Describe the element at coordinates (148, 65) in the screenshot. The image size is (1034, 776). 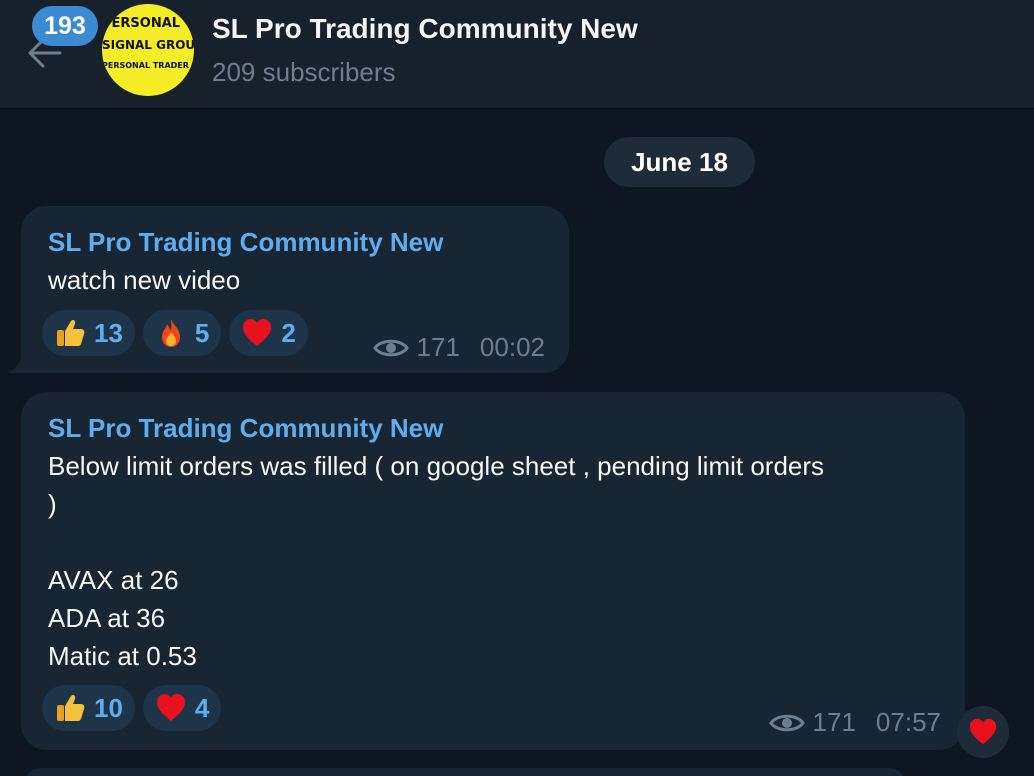
I see `avatar-text-line-3: PERSONAL TRADER සමග` at that location.